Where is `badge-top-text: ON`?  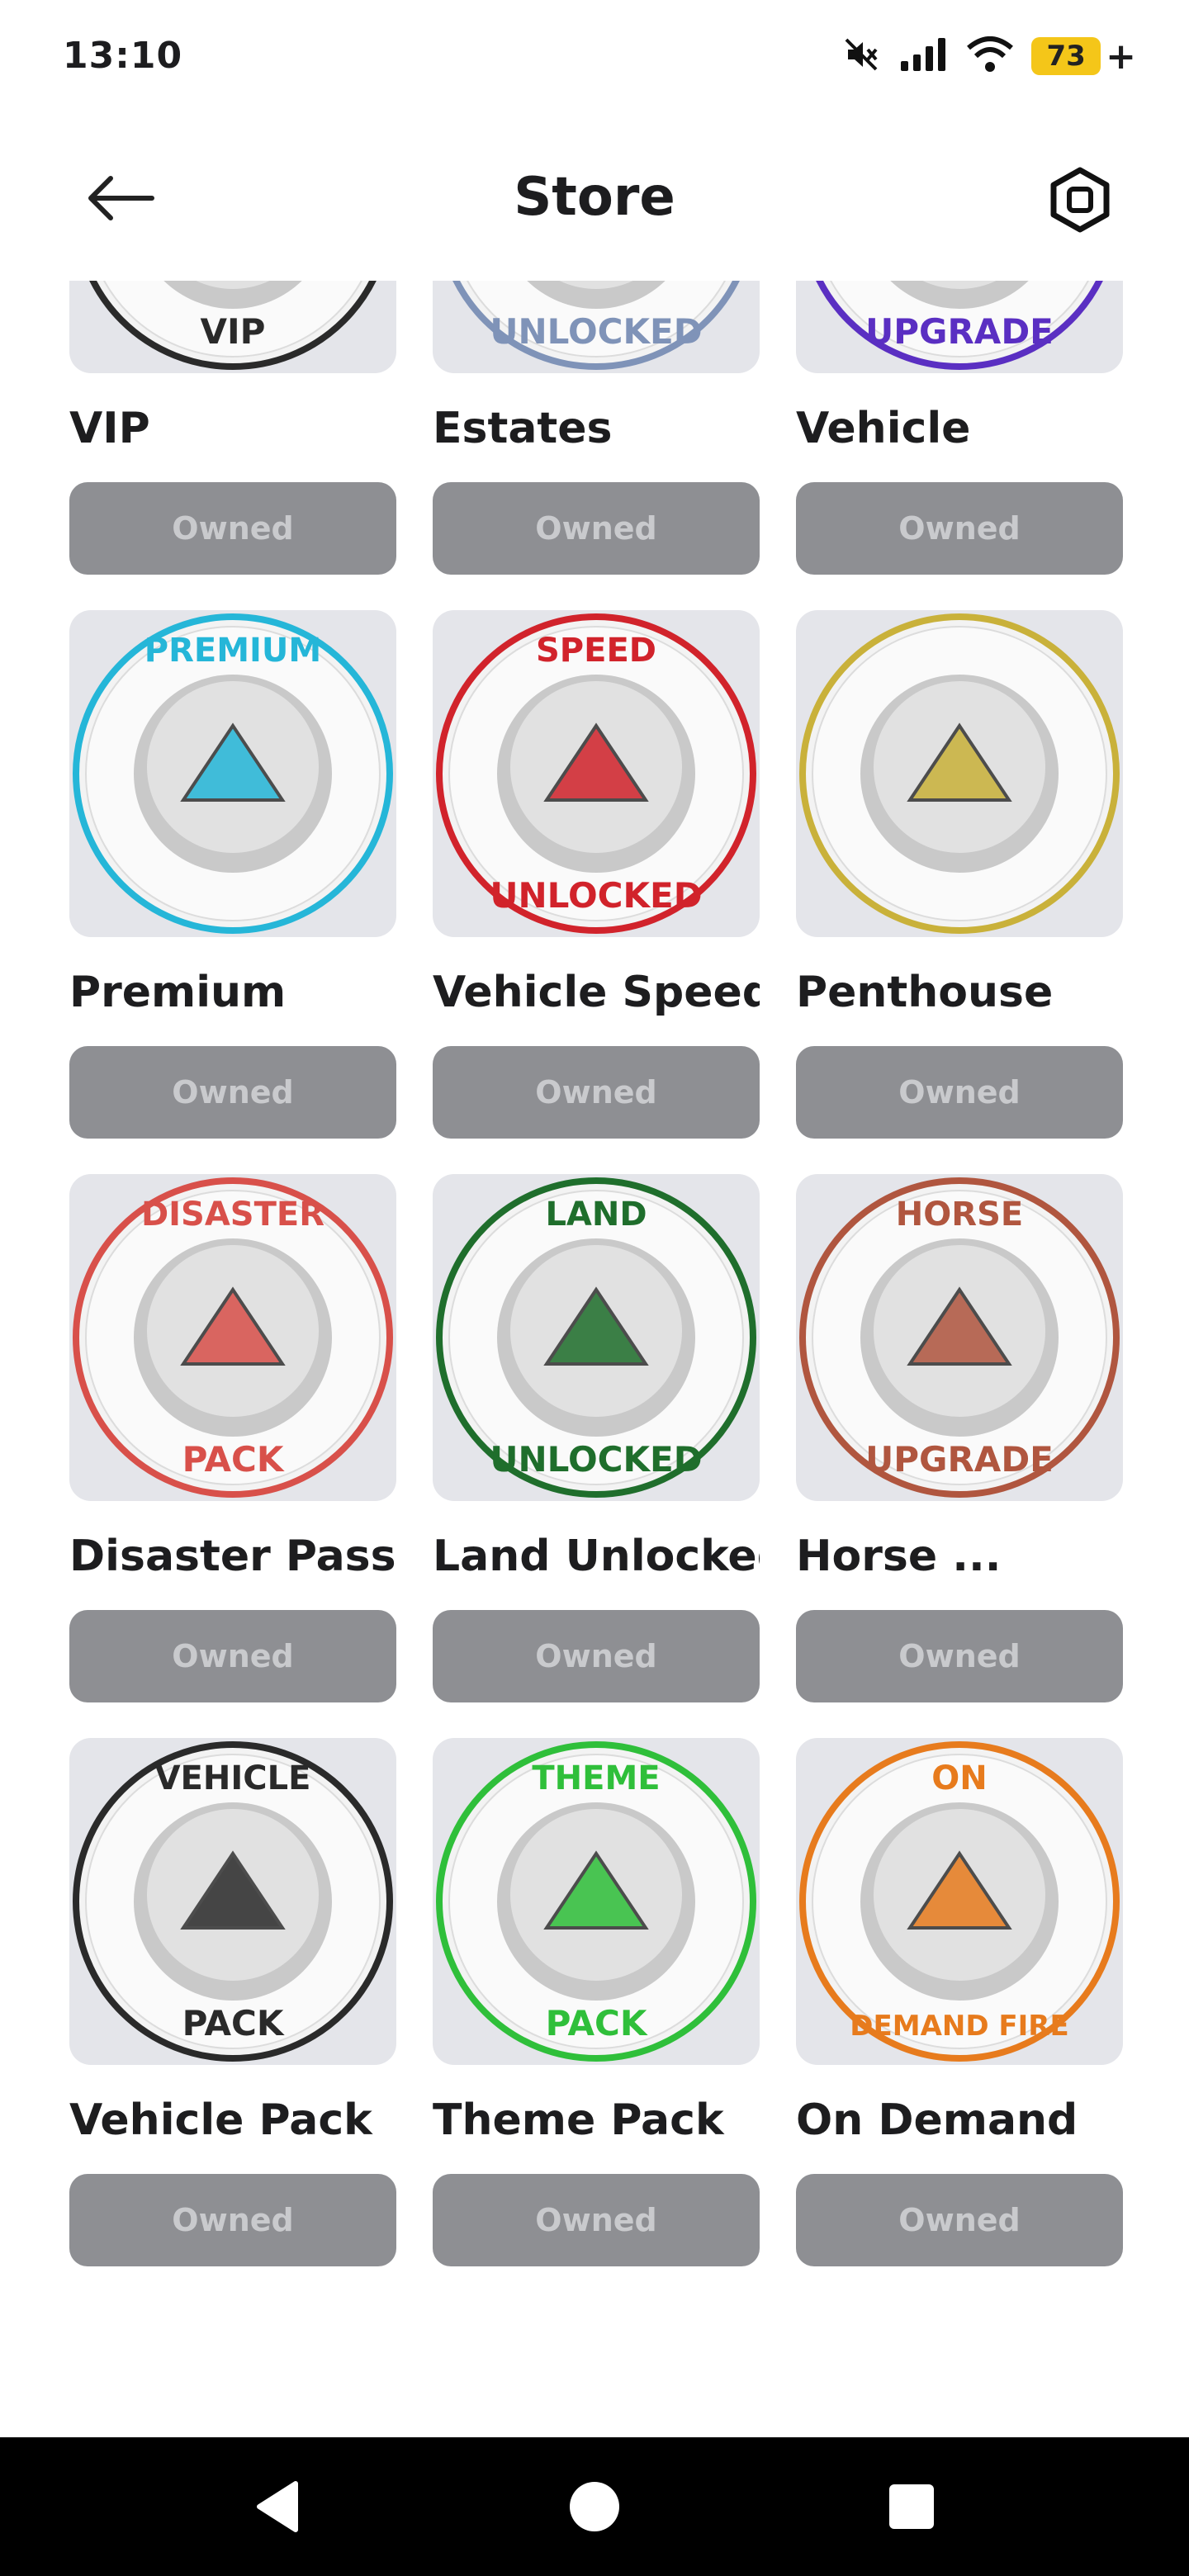
badge-top-text: ON is located at coordinates (959, 1778).